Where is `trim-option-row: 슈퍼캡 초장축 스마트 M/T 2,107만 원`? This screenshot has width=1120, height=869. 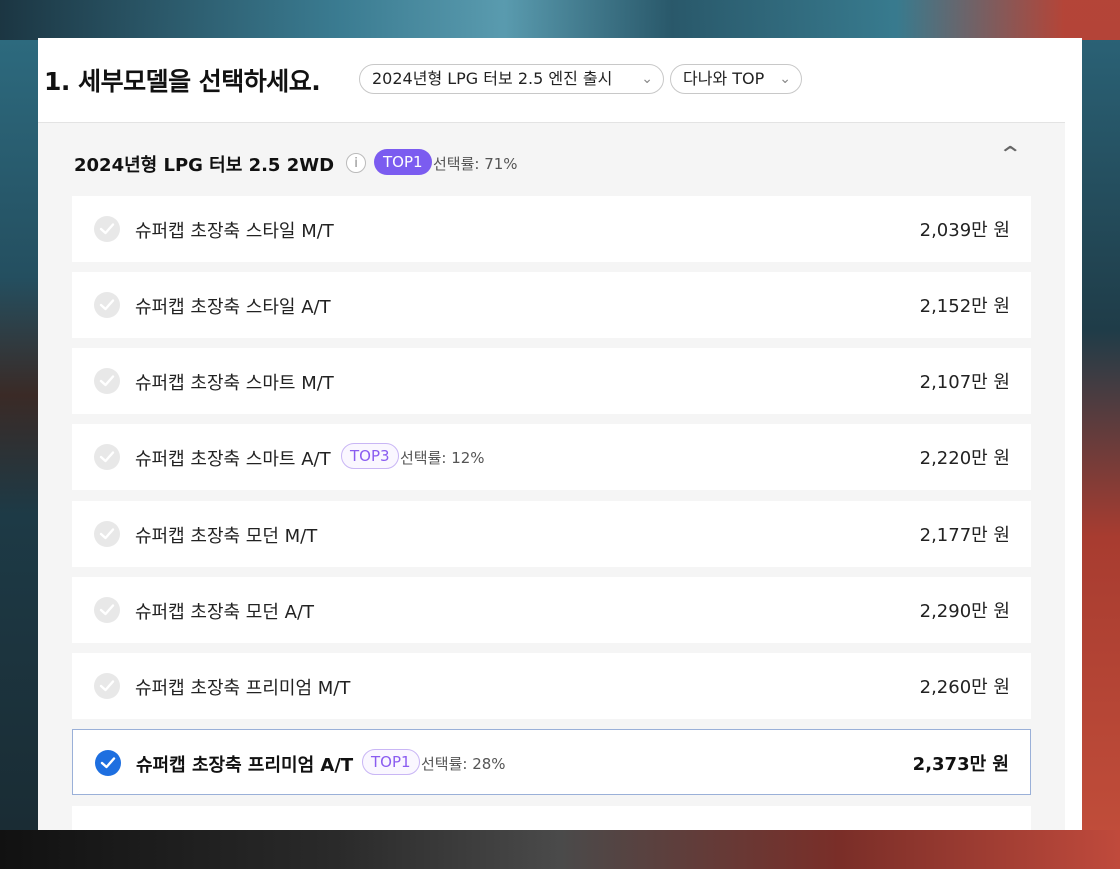
trim-option-row: 슈퍼캡 초장축 스마트 M/T 2,107만 원 is located at coordinates (551, 381).